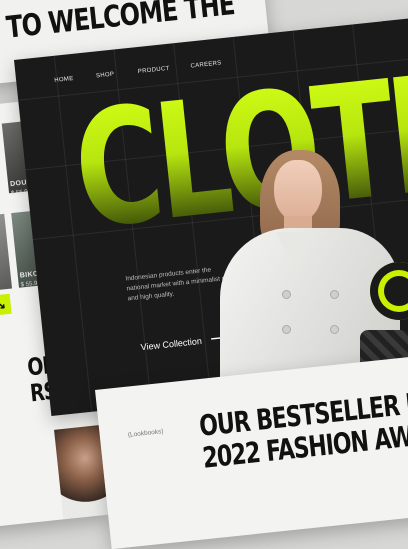 This screenshot has height=549, width=408. I want to click on view-collection-link: View Collection, so click(171, 344).